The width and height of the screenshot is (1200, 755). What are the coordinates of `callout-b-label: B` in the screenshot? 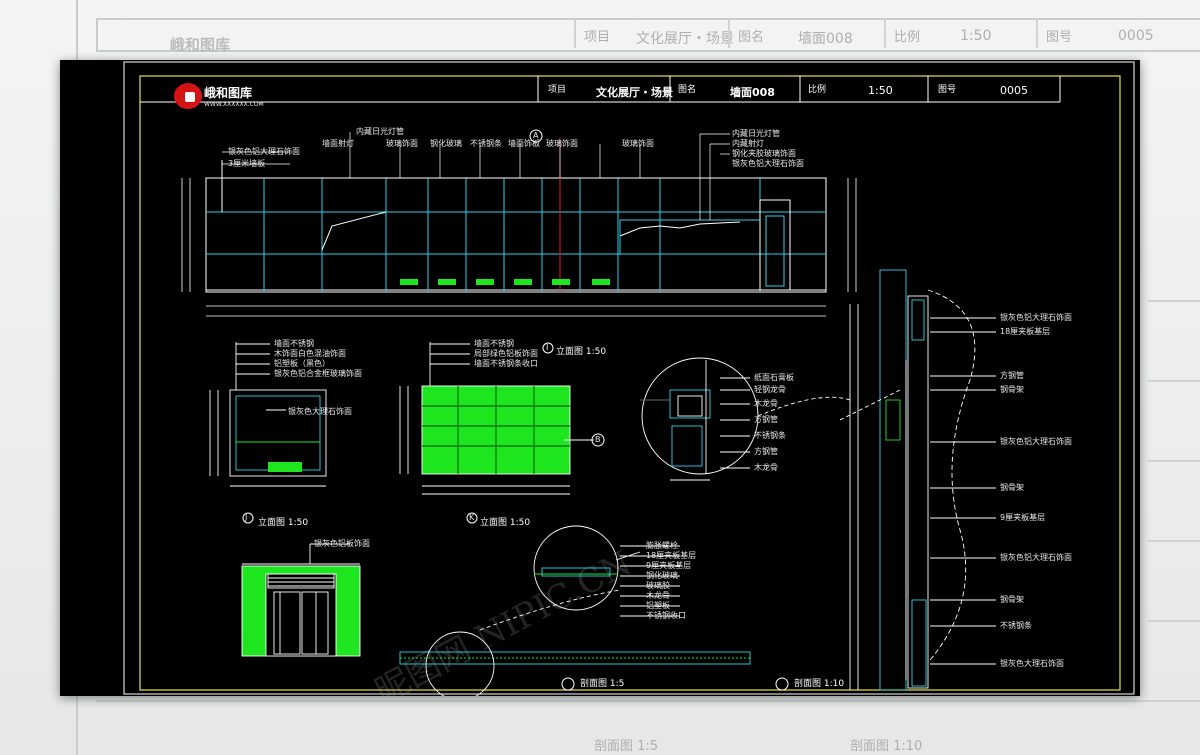 It's located at (598, 439).